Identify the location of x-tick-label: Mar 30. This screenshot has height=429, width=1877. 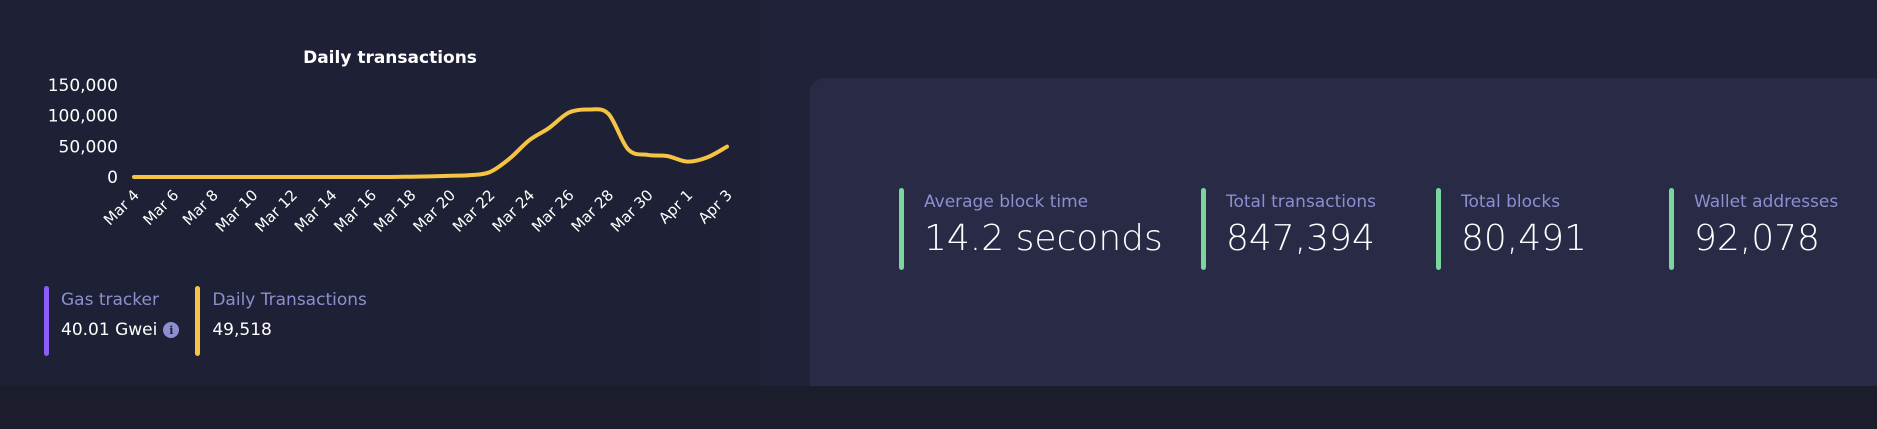
(632, 211).